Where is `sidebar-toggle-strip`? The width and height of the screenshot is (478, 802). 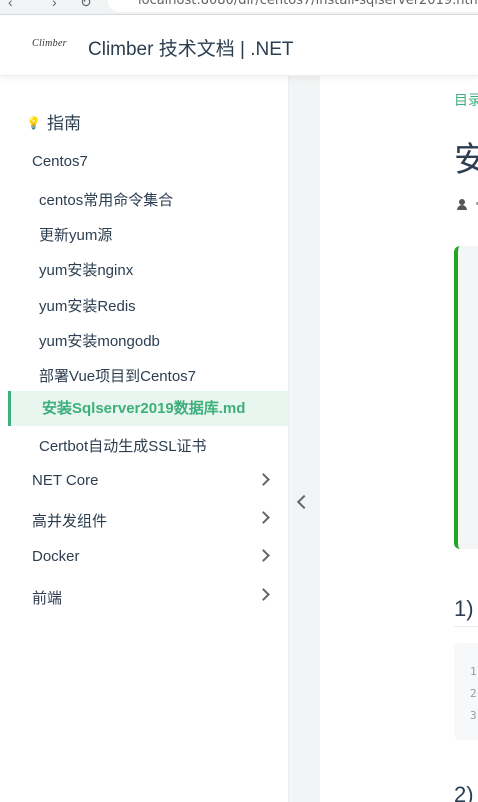 sidebar-toggle-strip is located at coordinates (304, 439).